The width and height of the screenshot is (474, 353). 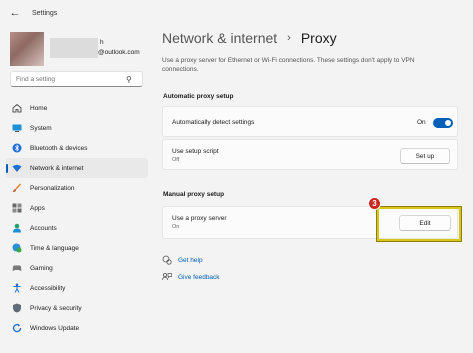 What do you see at coordinates (45, 13) in the screenshot?
I see `app-title: Settings` at bounding box center [45, 13].